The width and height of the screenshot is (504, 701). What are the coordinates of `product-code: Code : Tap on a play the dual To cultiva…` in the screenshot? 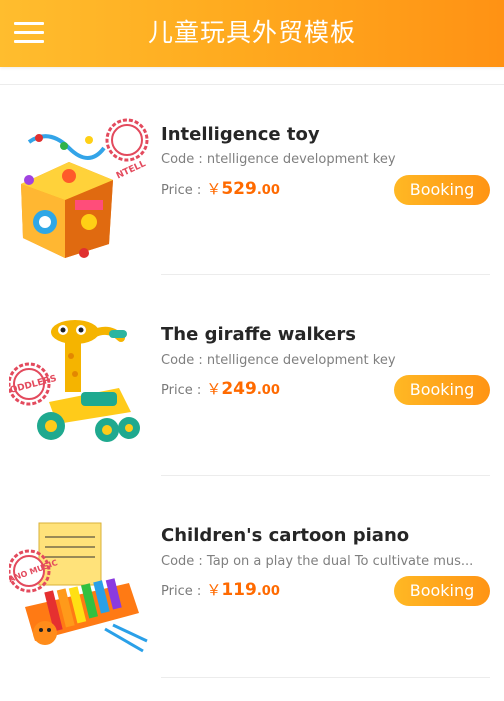 It's located at (317, 561).